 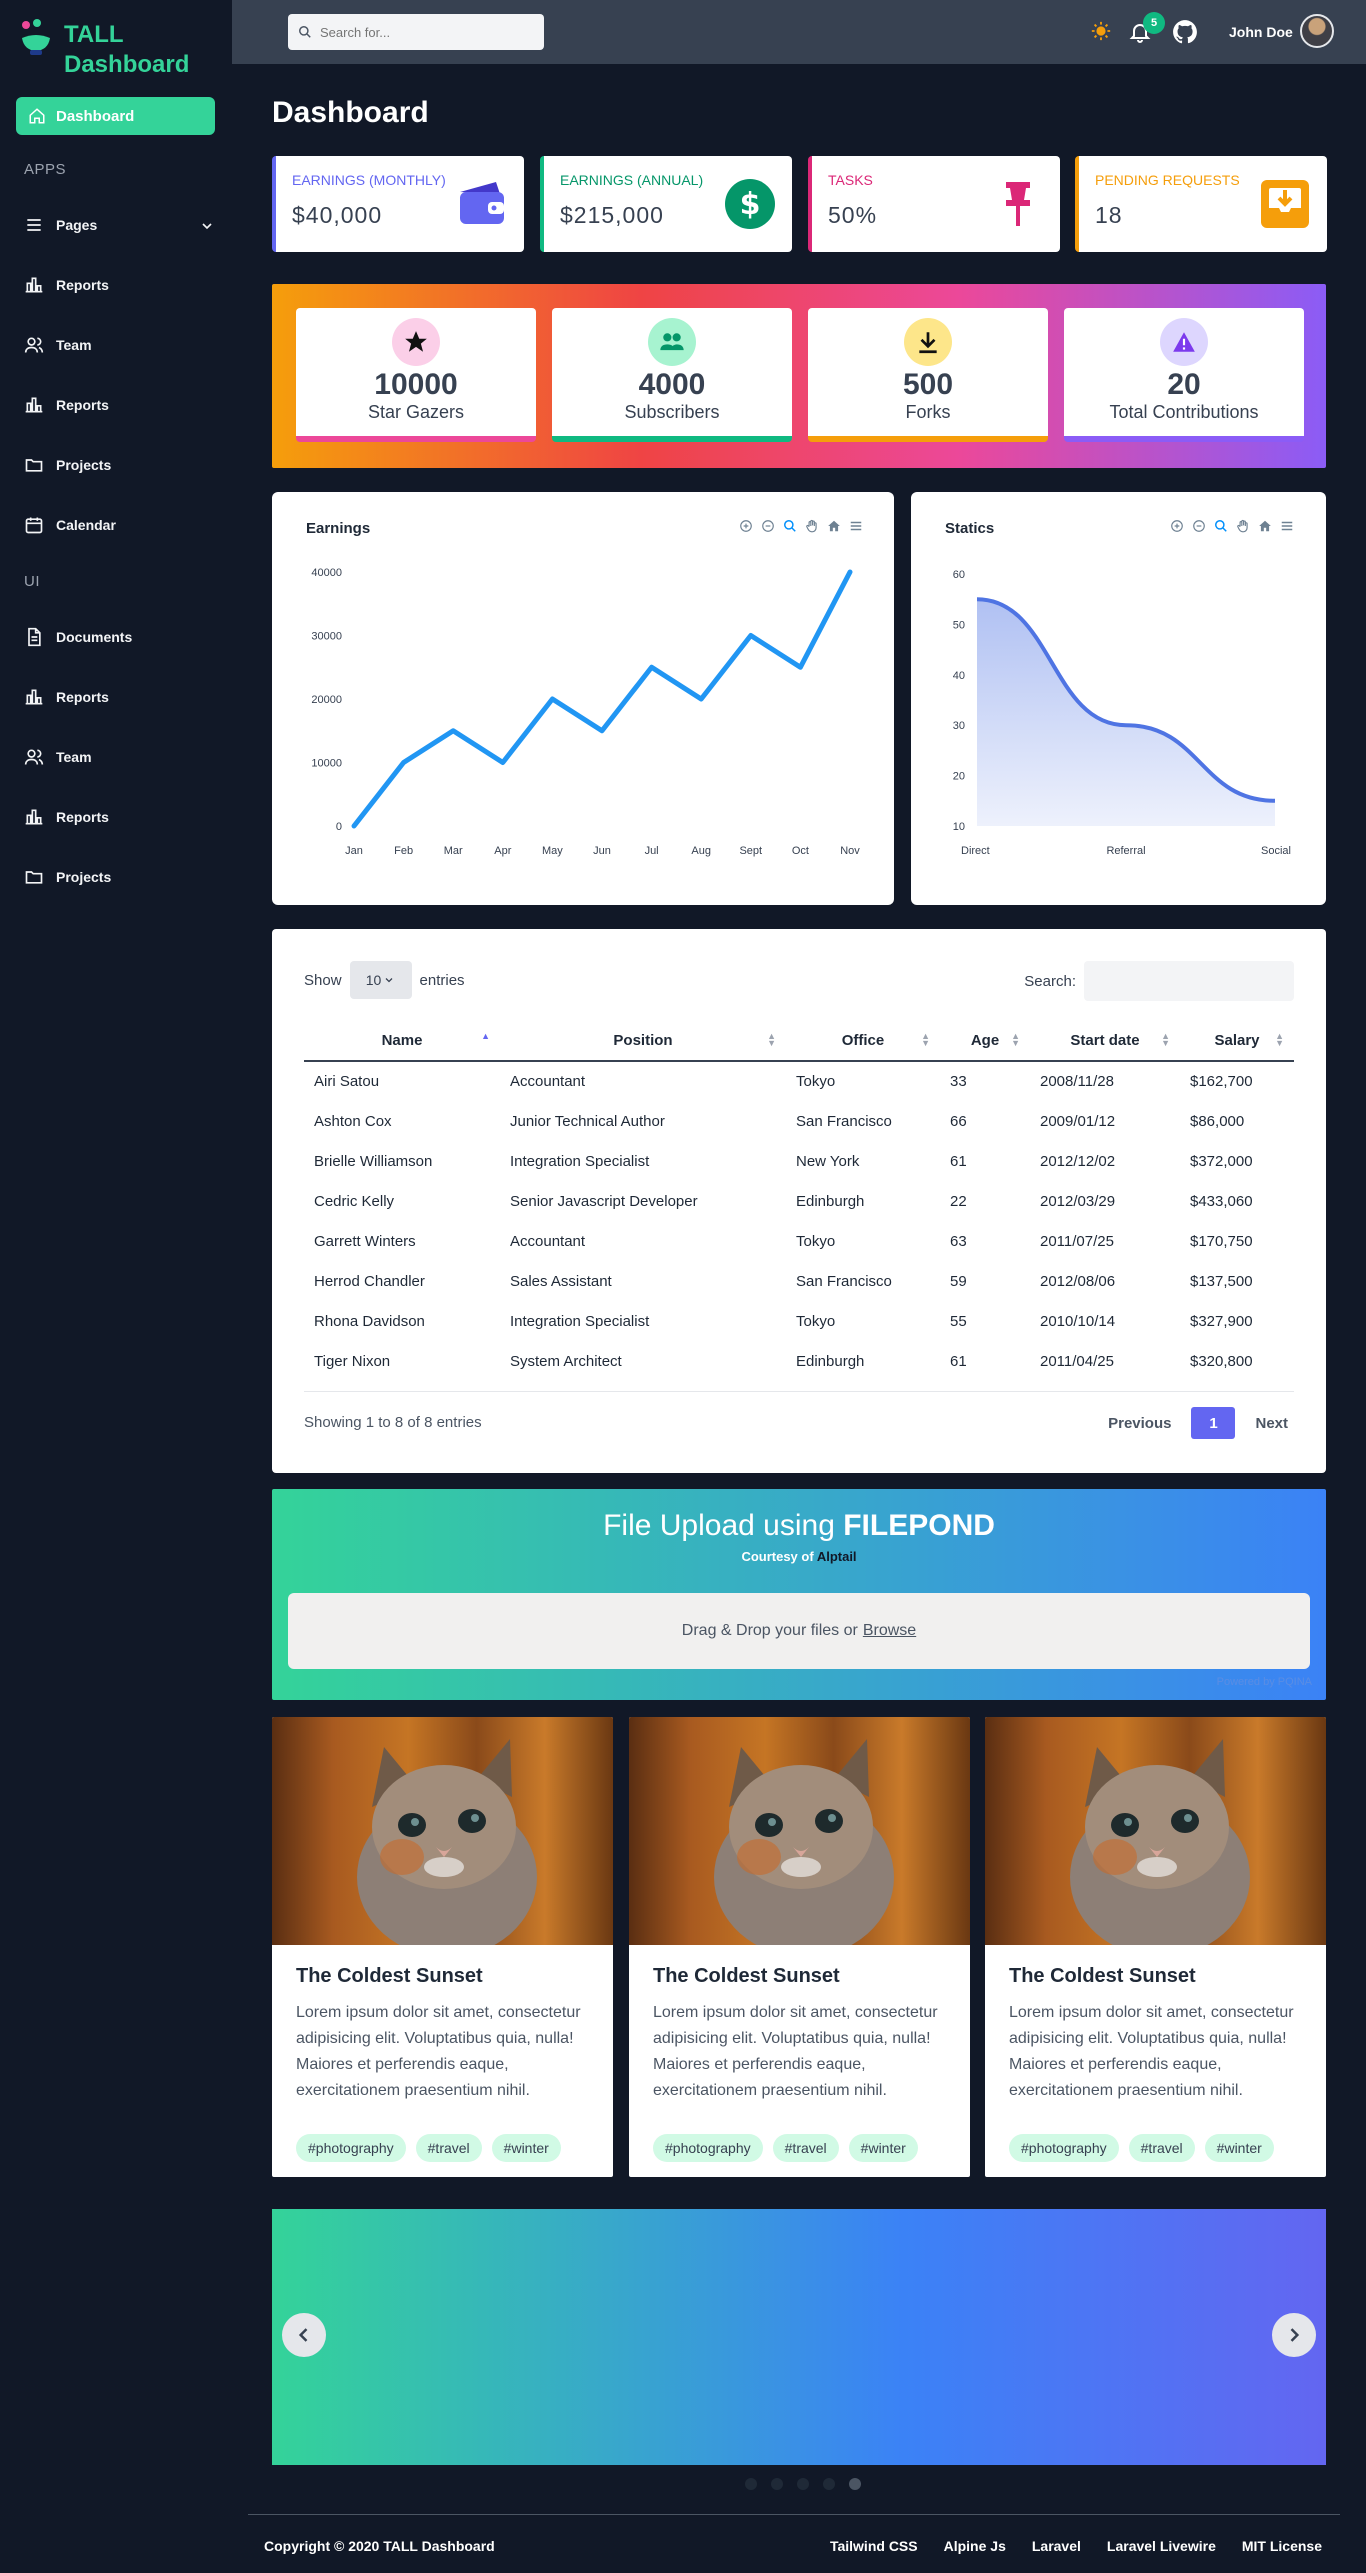 What do you see at coordinates (855, 2484) in the screenshot?
I see `carousel-dot-active` at bounding box center [855, 2484].